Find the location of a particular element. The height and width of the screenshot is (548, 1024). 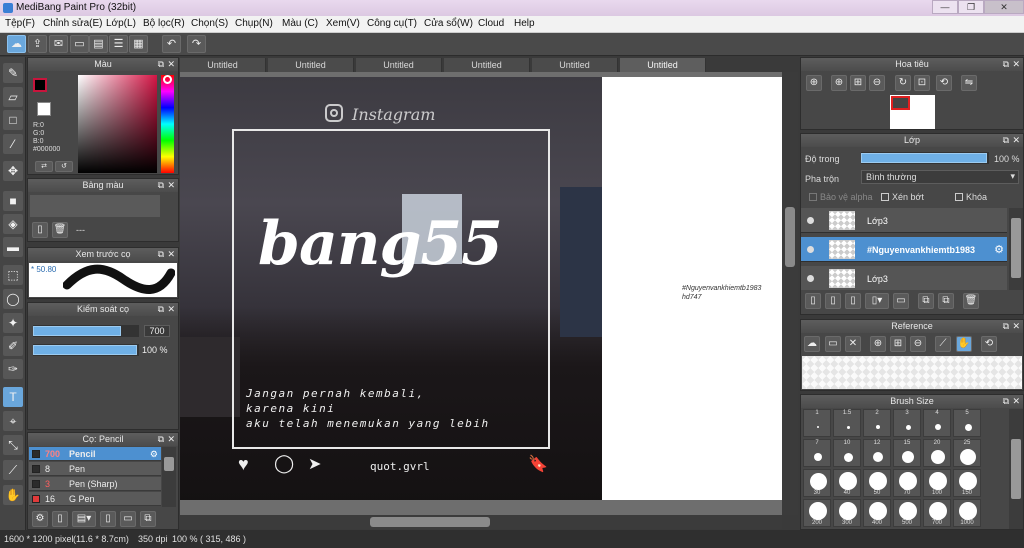

undo-icon: ↶ is located at coordinates (171, 44).